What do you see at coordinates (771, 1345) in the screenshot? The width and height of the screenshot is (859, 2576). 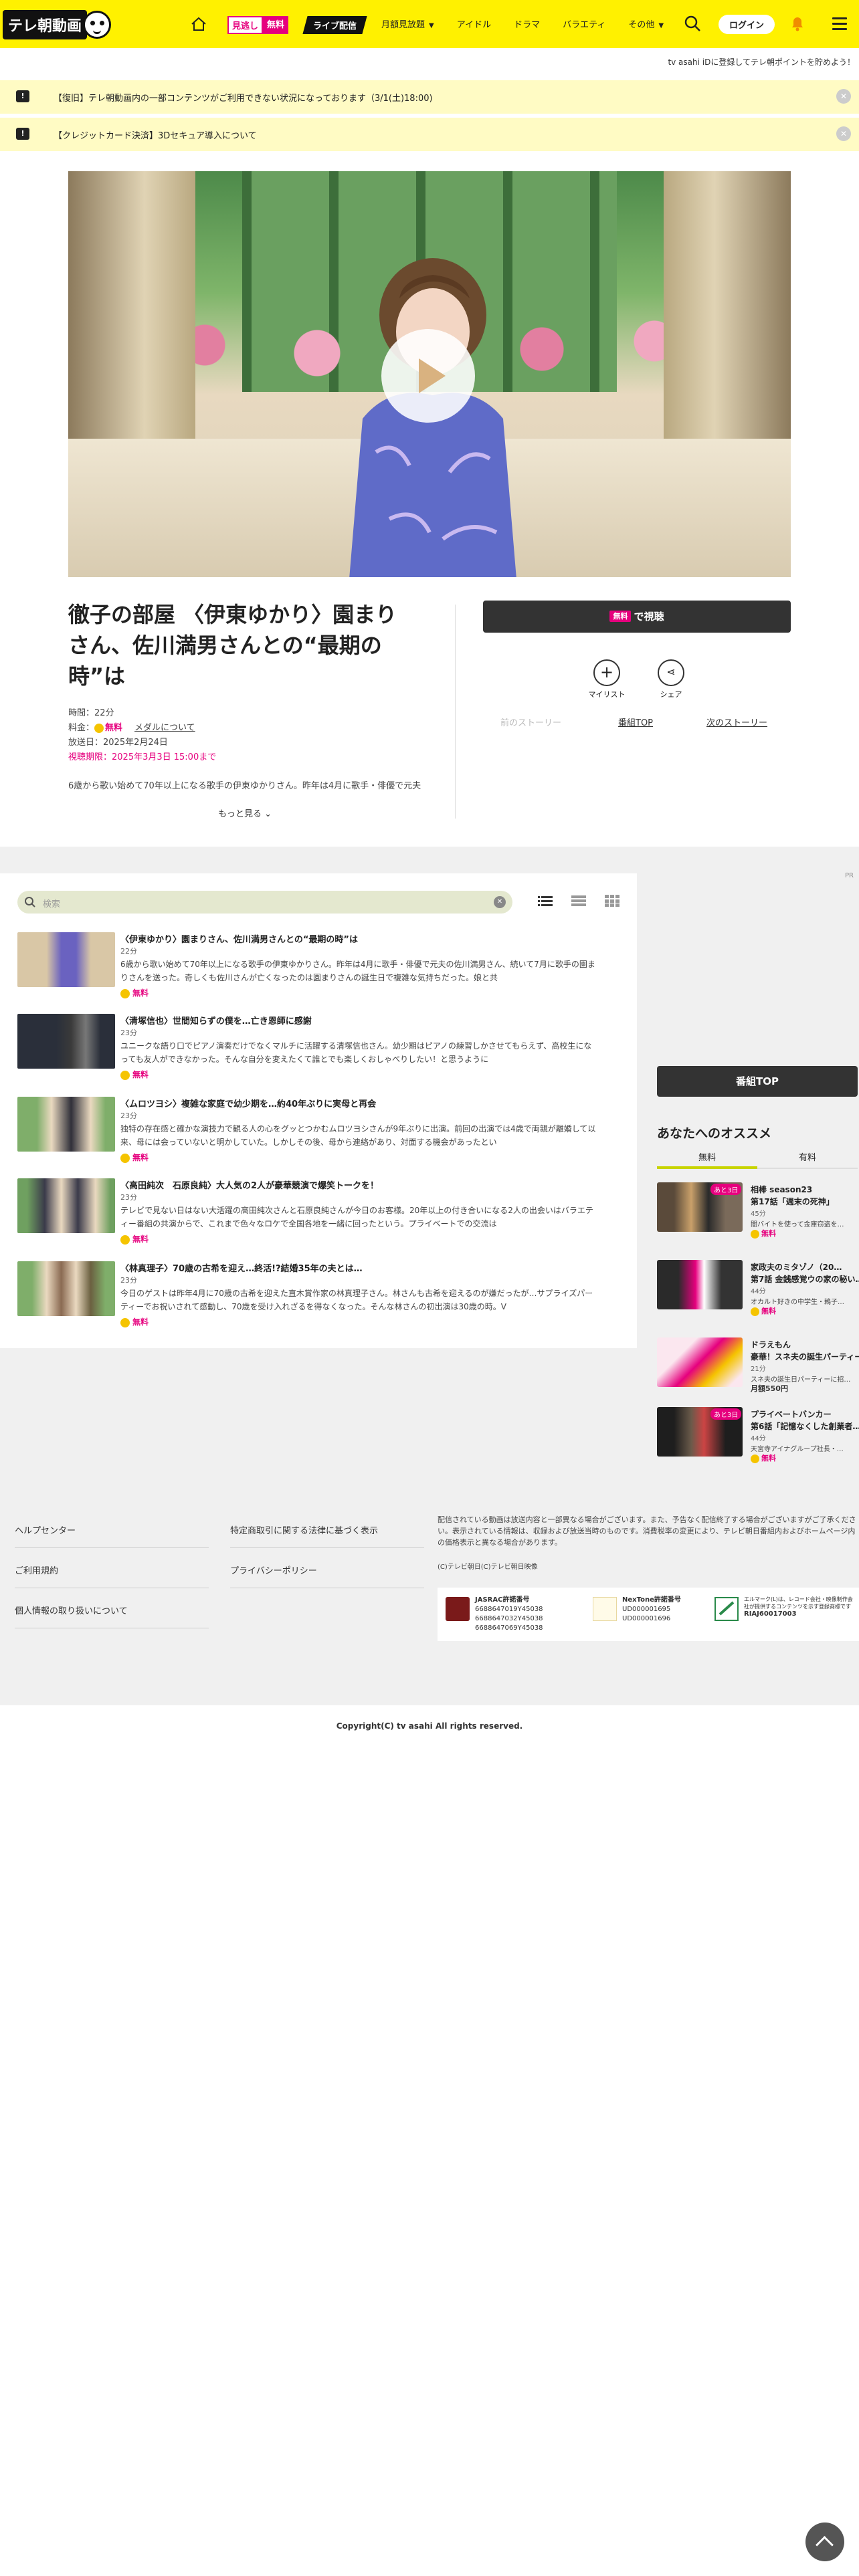 I see `recommend-title-text: ドラえもん` at bounding box center [771, 1345].